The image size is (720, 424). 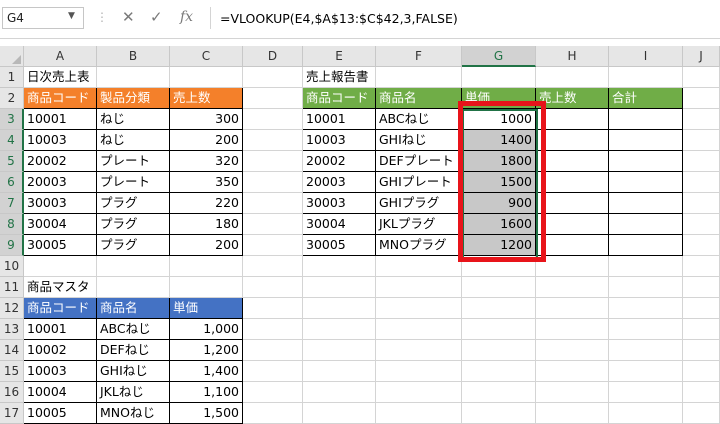 I want to click on cell-d3, so click(x=273, y=119).